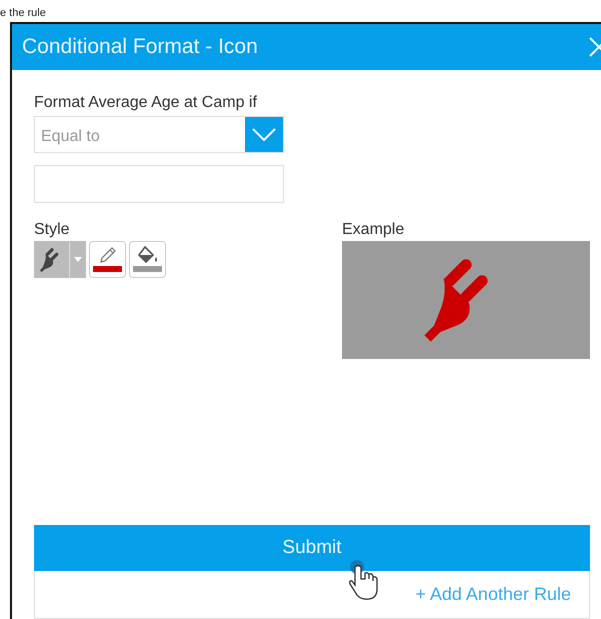 Image resolution: width=601 pixels, height=619 pixels. What do you see at coordinates (140, 47) in the screenshot?
I see `dialog-title: Conditional Format - Icon` at bounding box center [140, 47].